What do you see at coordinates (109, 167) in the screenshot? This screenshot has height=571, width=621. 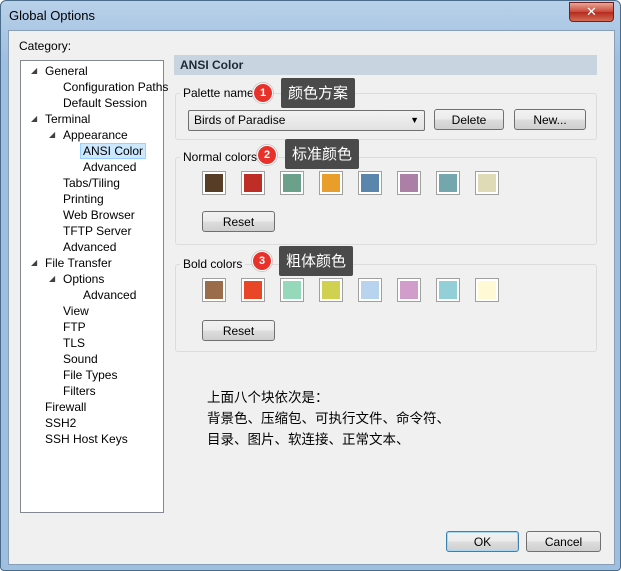 I see `tree-item-appearance-advanced: Advanced` at bounding box center [109, 167].